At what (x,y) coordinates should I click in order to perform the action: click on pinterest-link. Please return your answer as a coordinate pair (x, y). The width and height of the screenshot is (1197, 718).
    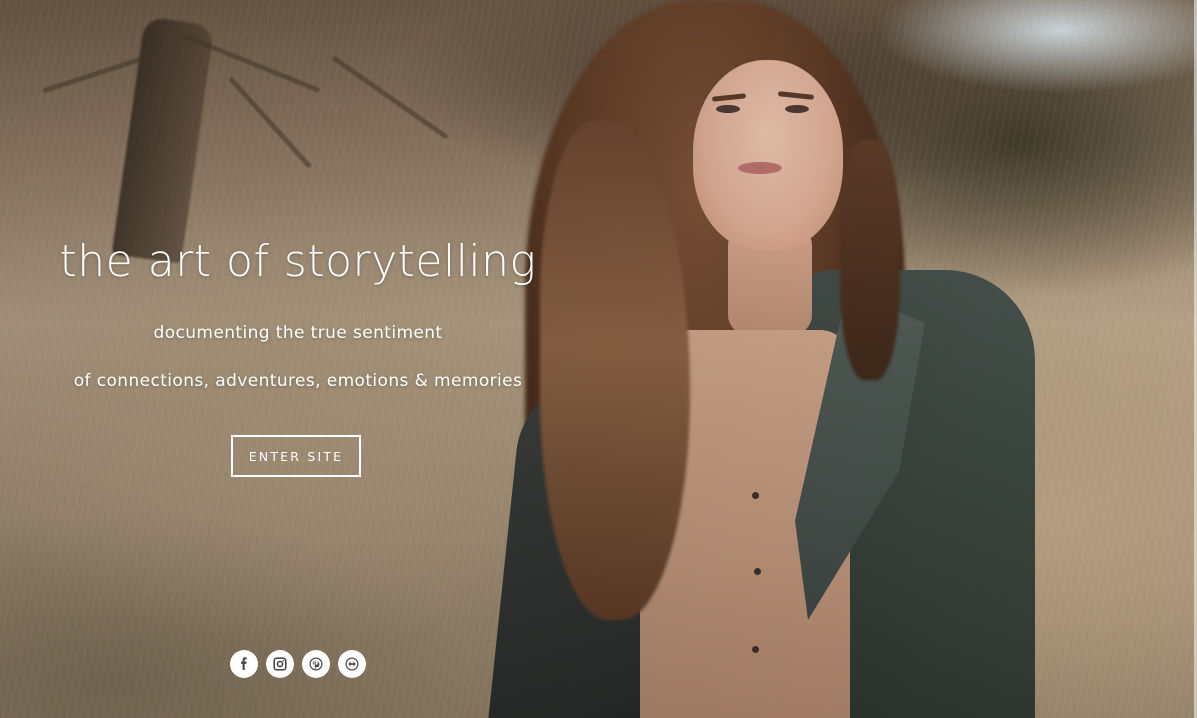
    Looking at the image, I should click on (316, 664).